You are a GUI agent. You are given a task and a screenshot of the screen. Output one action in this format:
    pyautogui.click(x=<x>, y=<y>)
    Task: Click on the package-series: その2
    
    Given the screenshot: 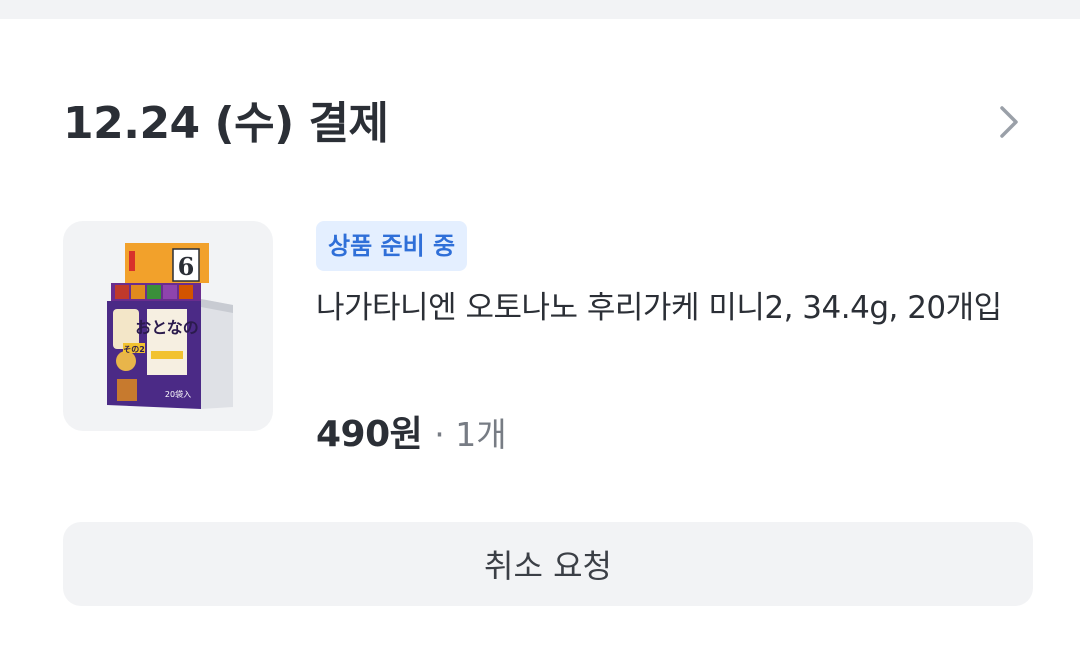 What is the action you would take?
    pyautogui.click(x=134, y=349)
    